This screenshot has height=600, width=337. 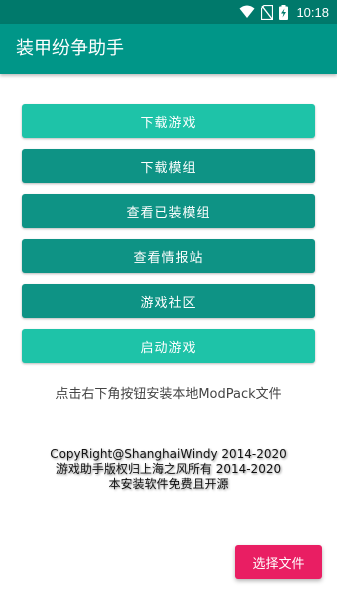 I want to click on no-sim-icon, so click(x=267, y=12).